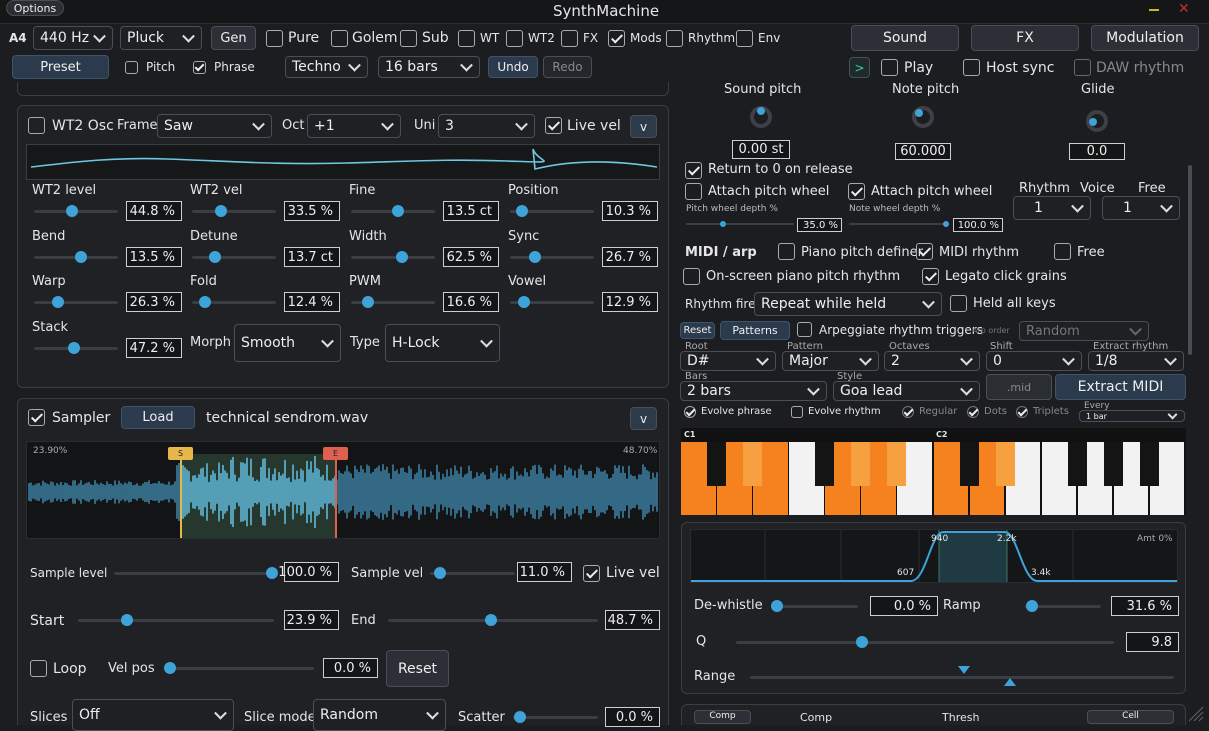  I want to click on rhythm-fire-select: Repeat while held, so click(848, 304).